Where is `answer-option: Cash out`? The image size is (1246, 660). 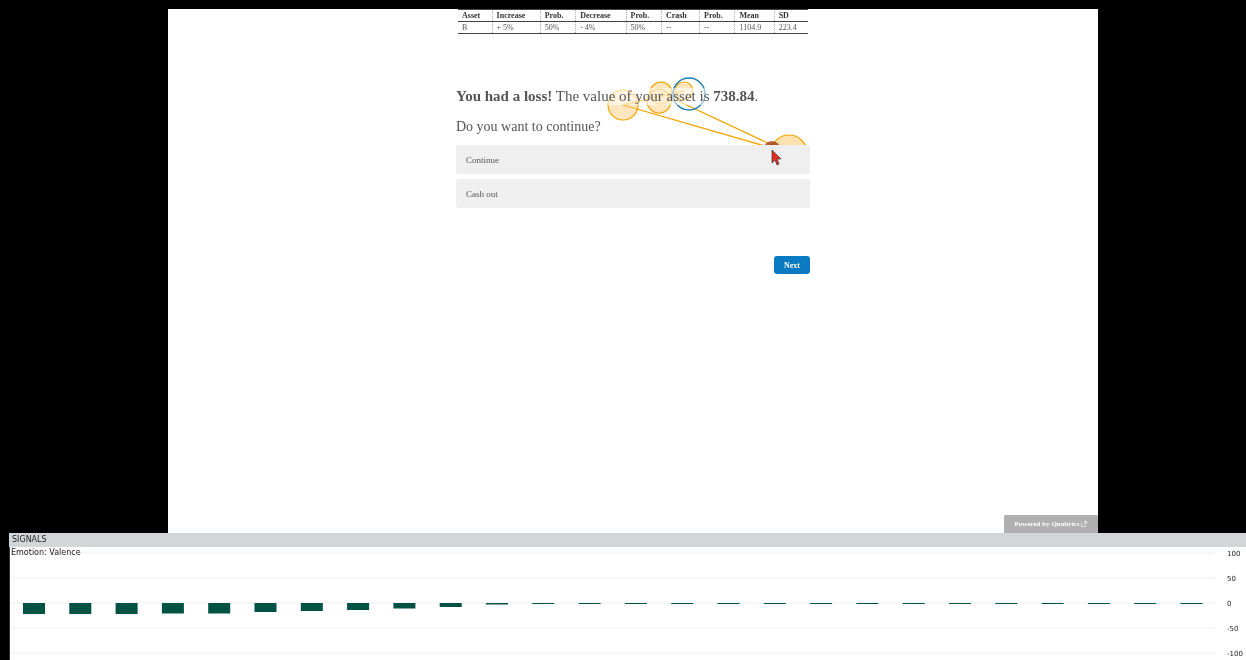 answer-option: Cash out is located at coordinates (633, 193).